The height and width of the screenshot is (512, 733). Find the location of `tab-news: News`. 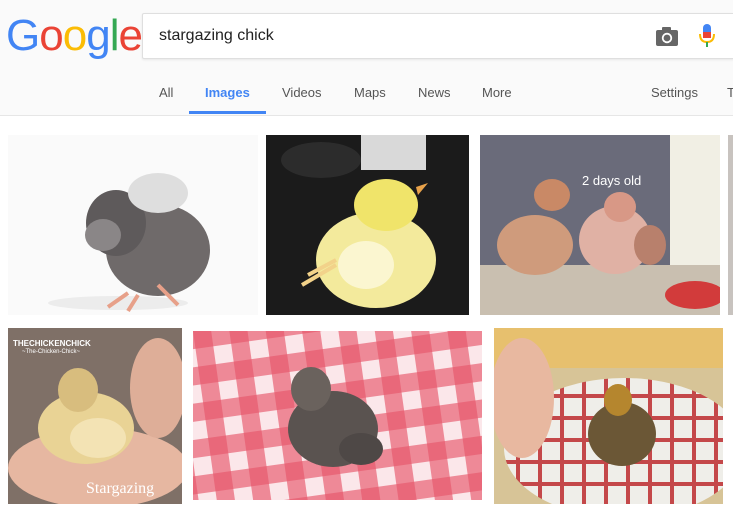

tab-news: News is located at coordinates (434, 92).